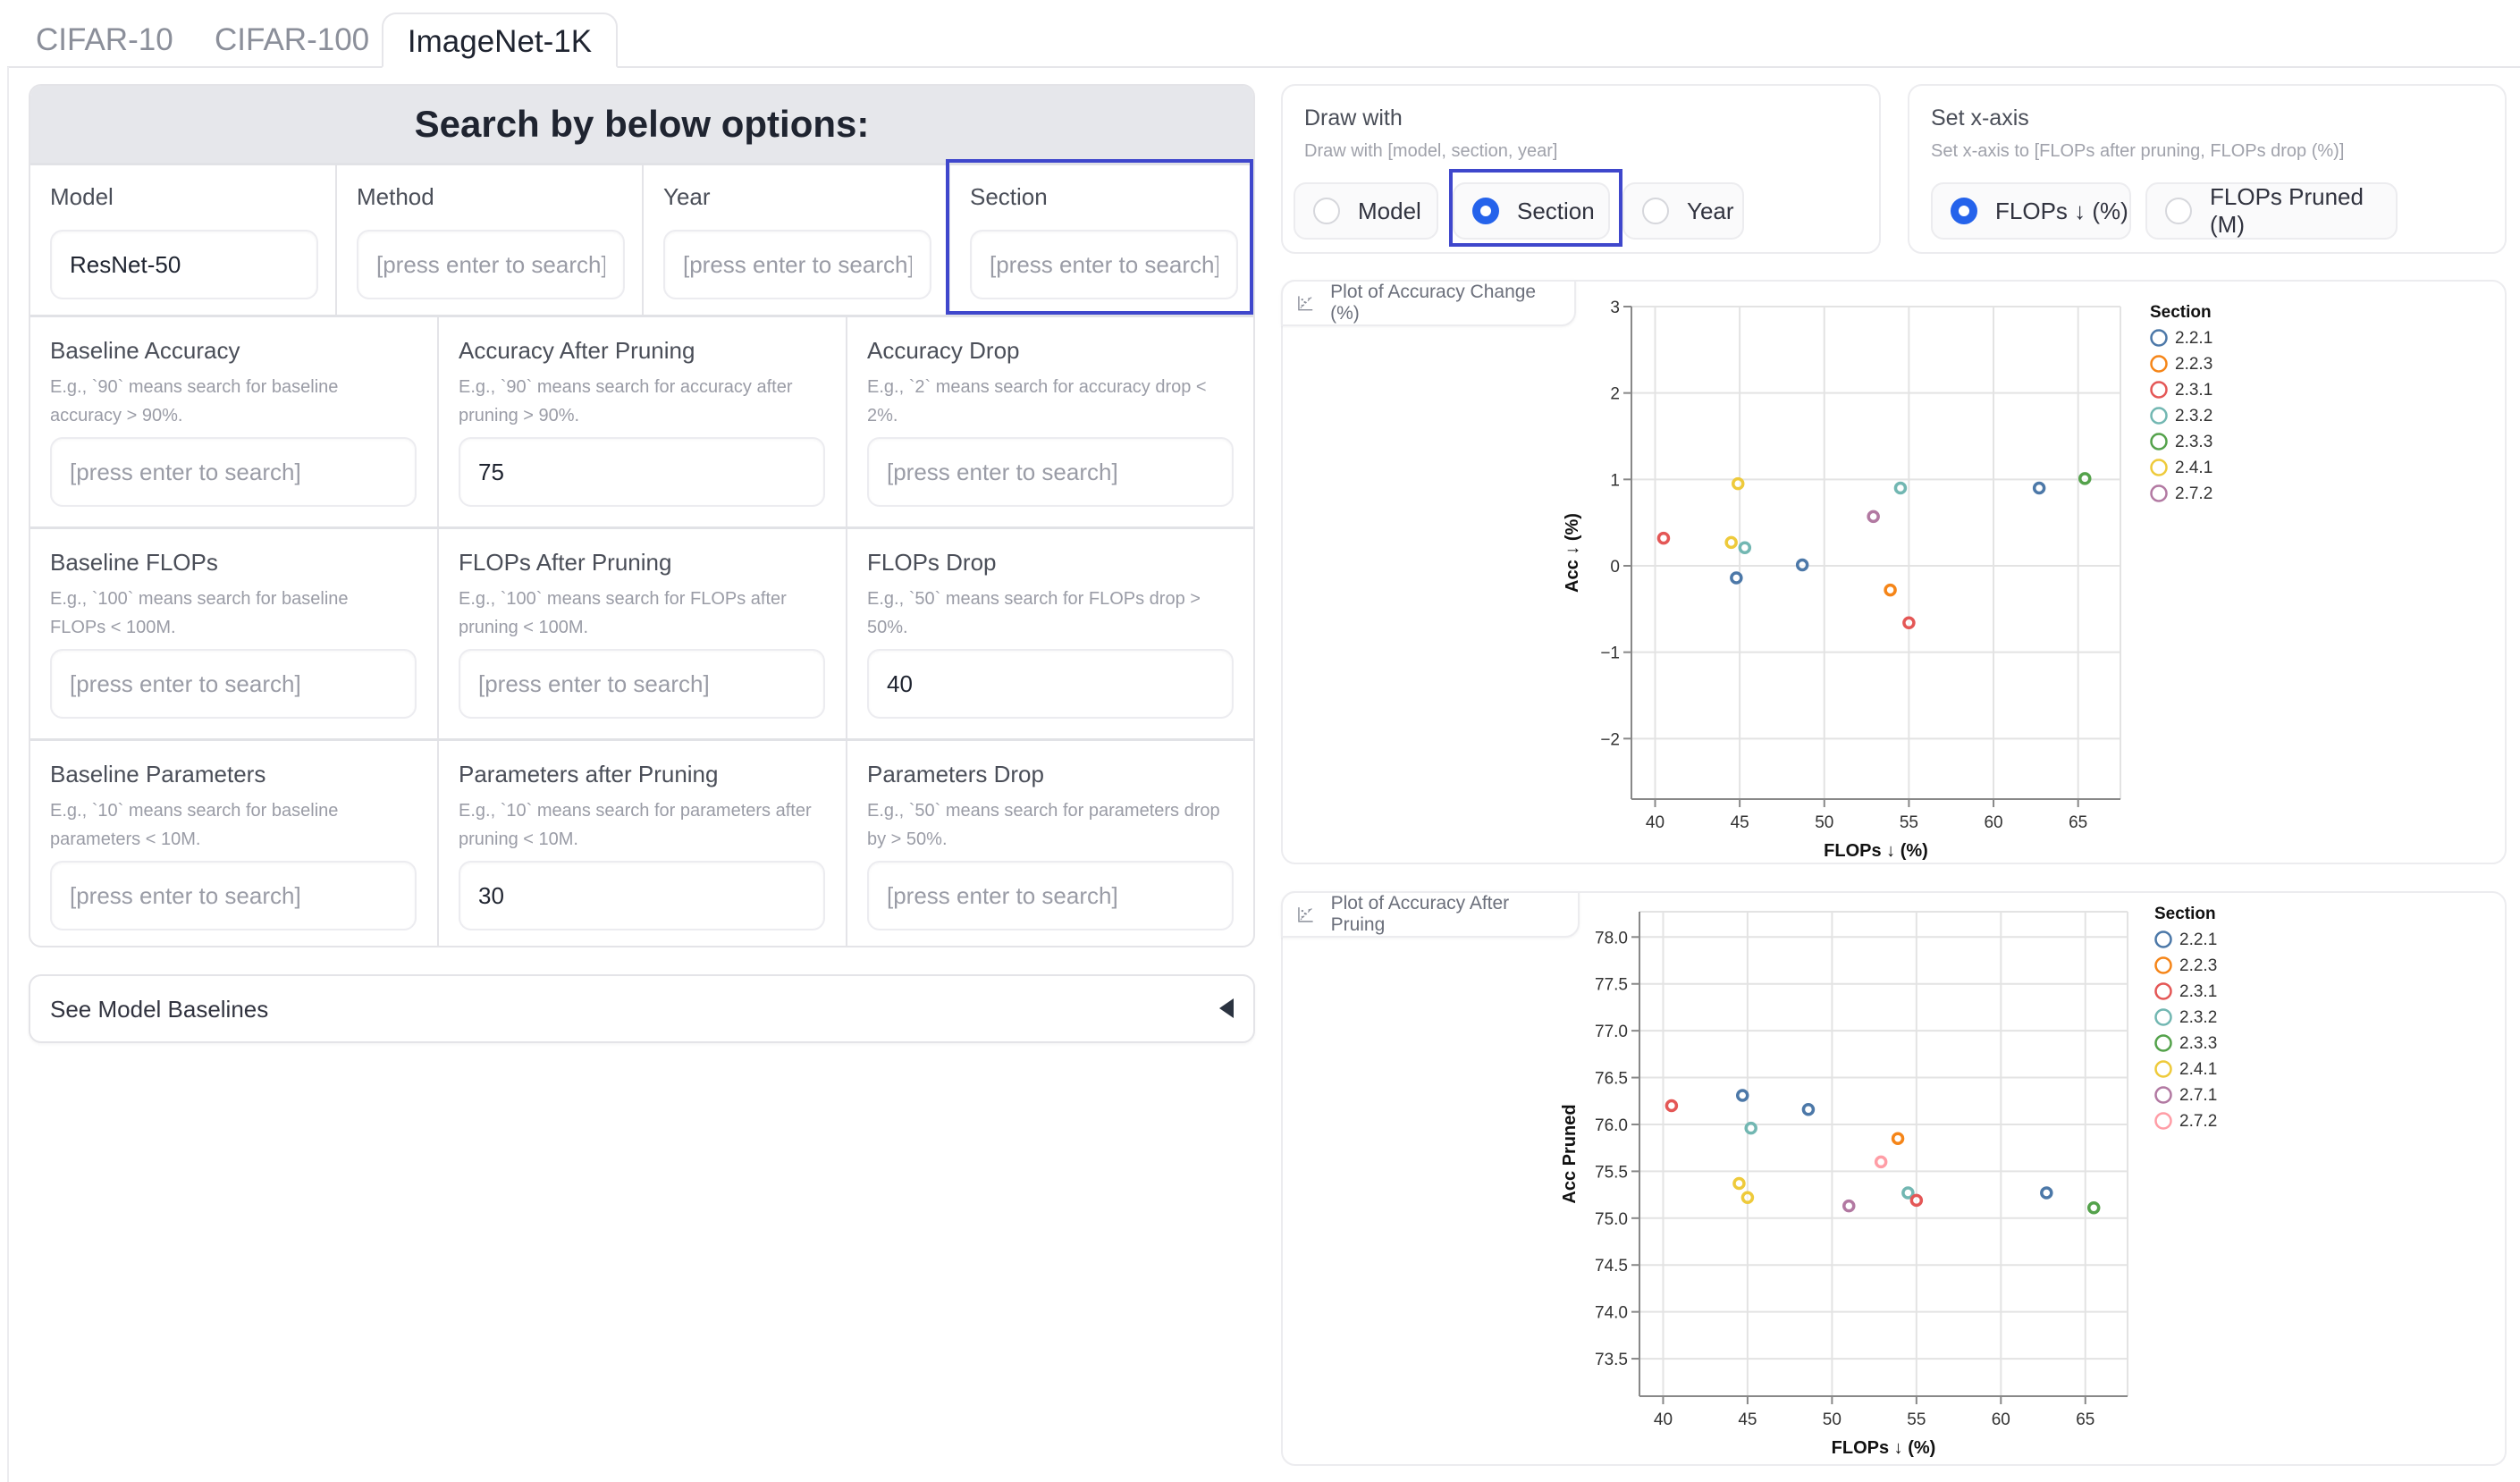 The width and height of the screenshot is (2520, 1482). What do you see at coordinates (1611, 1125) in the screenshot?
I see `y-tick-label: 76.0` at bounding box center [1611, 1125].